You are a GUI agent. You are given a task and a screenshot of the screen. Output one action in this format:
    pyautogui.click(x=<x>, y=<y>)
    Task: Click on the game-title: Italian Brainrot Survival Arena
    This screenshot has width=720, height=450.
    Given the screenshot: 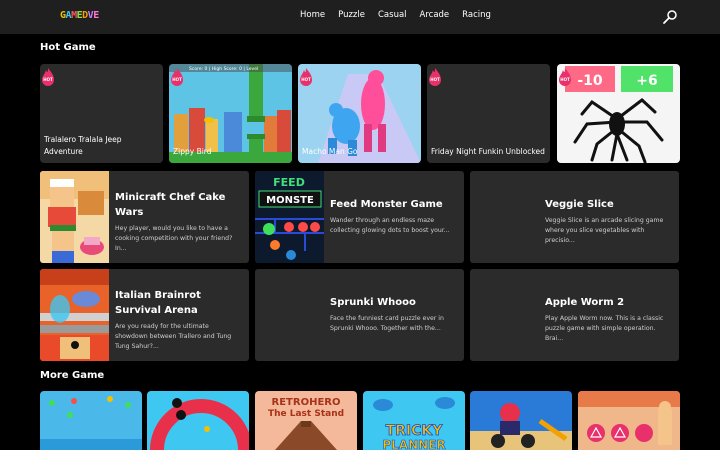 What is the action you would take?
    pyautogui.click(x=158, y=303)
    